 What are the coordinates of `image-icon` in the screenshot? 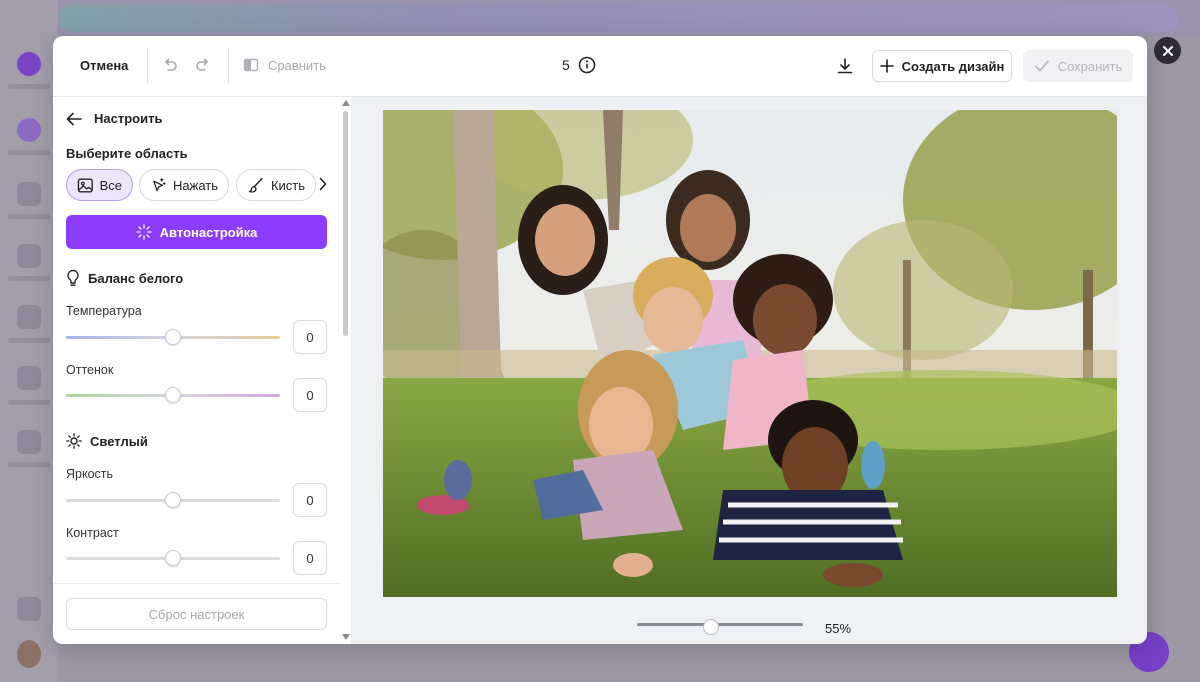 It's located at (85, 185).